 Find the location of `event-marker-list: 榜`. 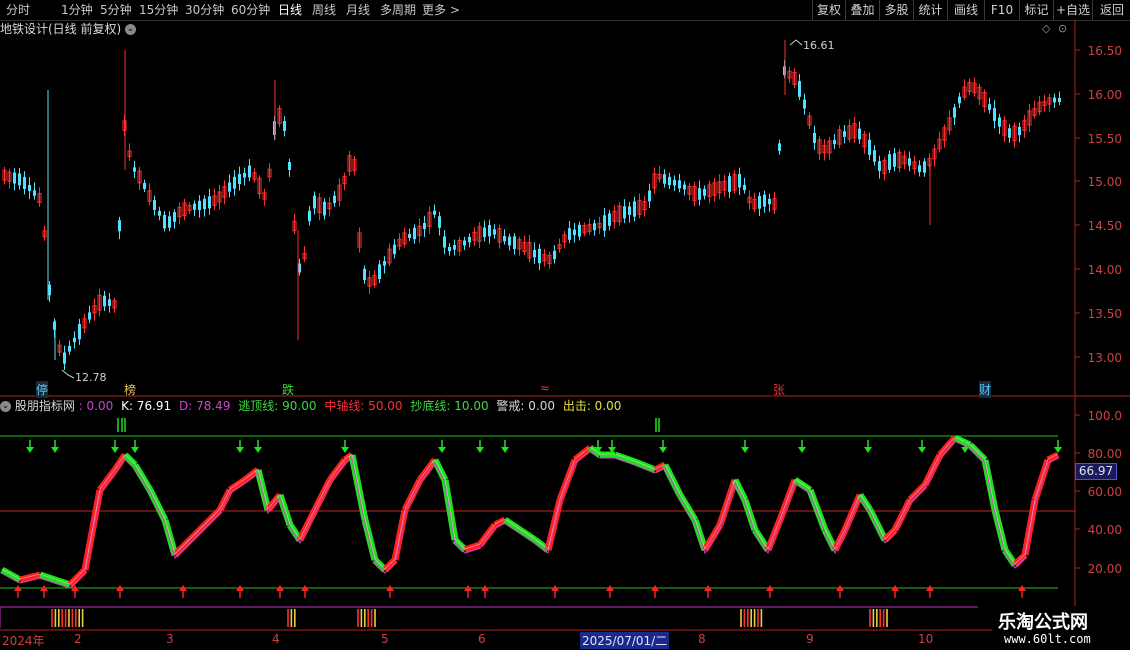

event-marker-list: 榜 is located at coordinates (130, 389).